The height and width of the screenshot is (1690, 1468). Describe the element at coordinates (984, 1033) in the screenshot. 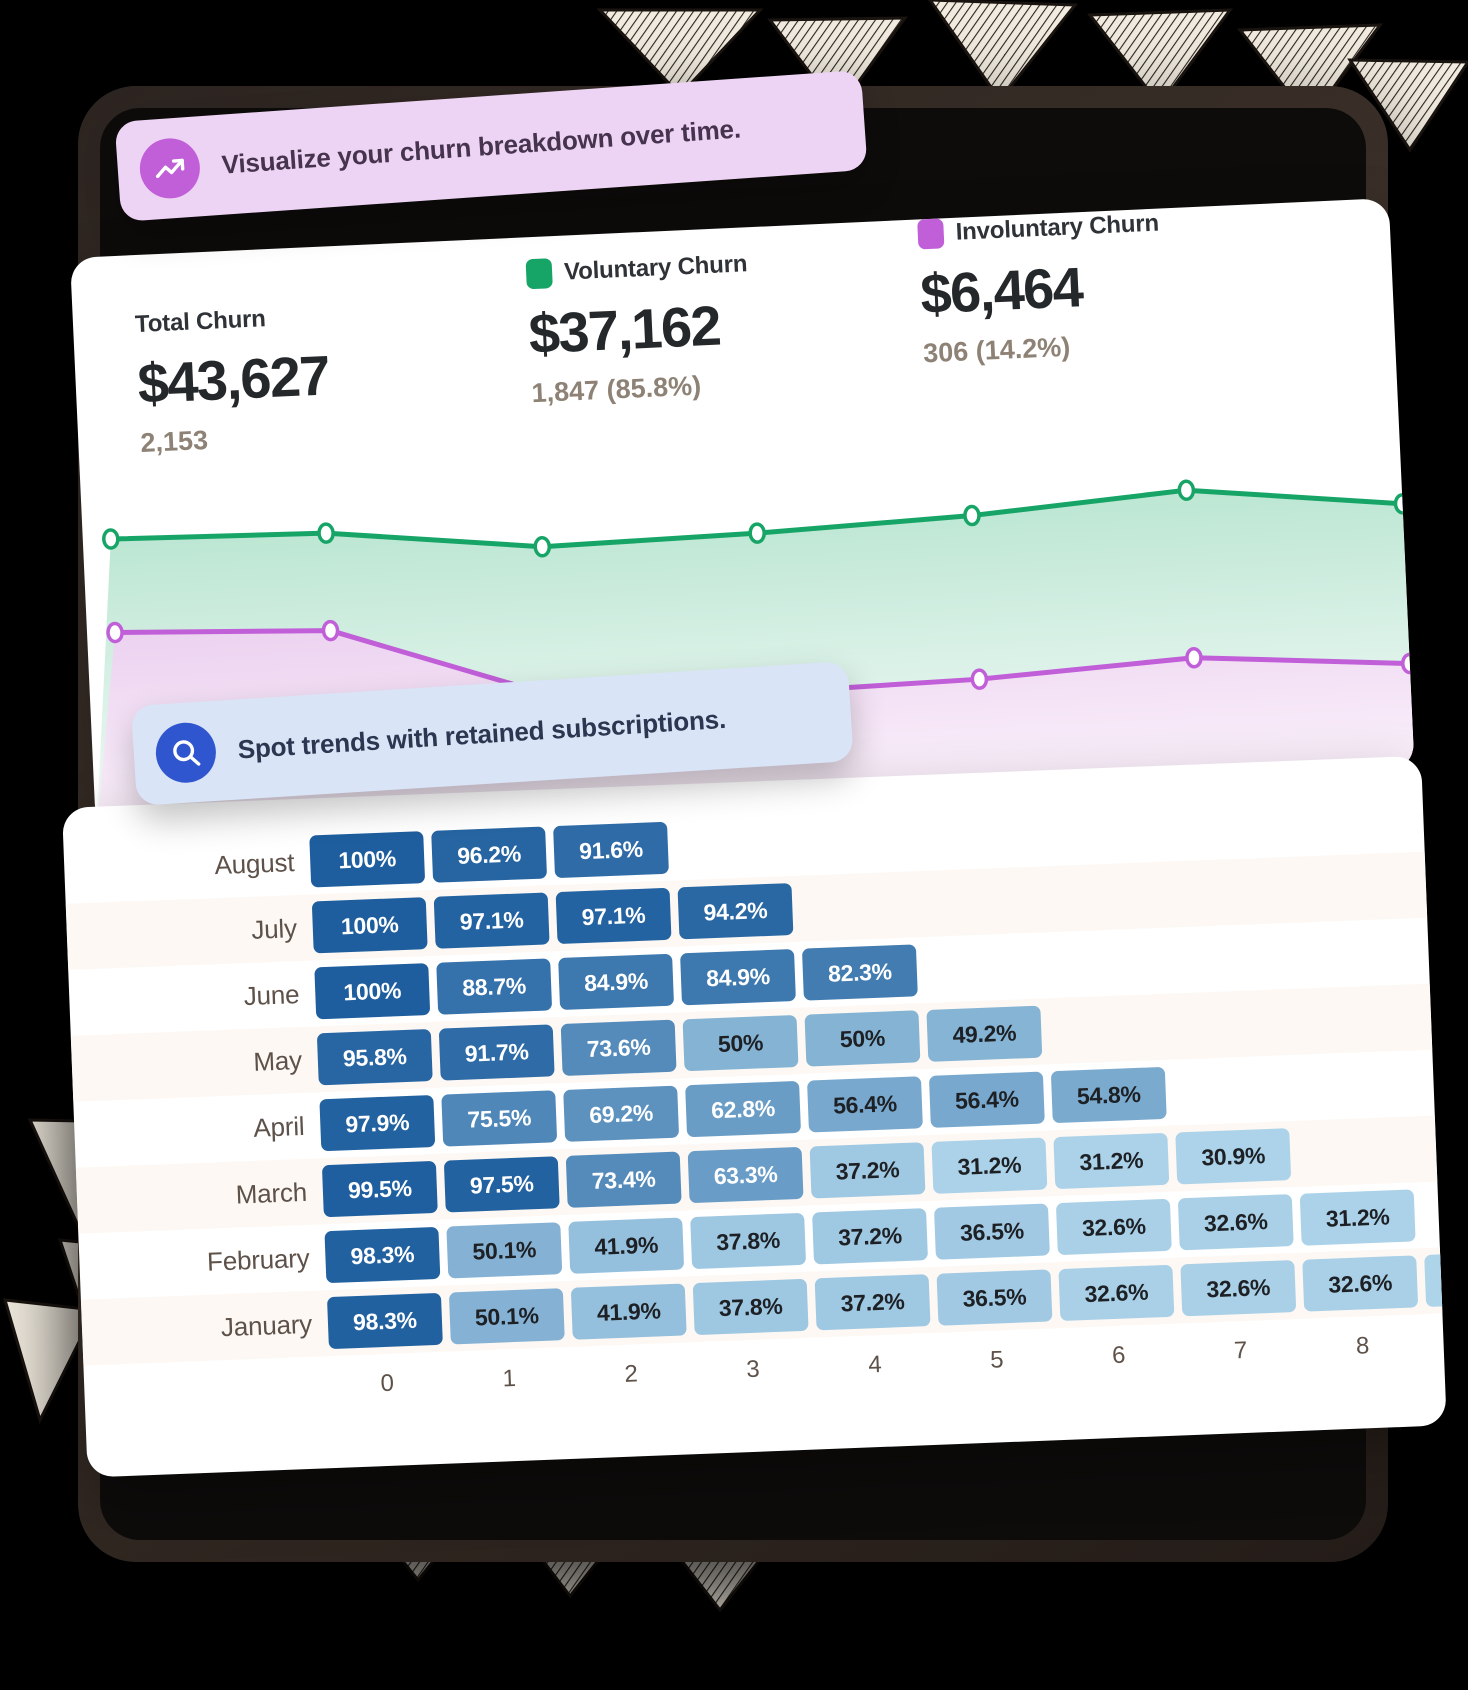

I see `cohort-cell: 49.2%` at that location.